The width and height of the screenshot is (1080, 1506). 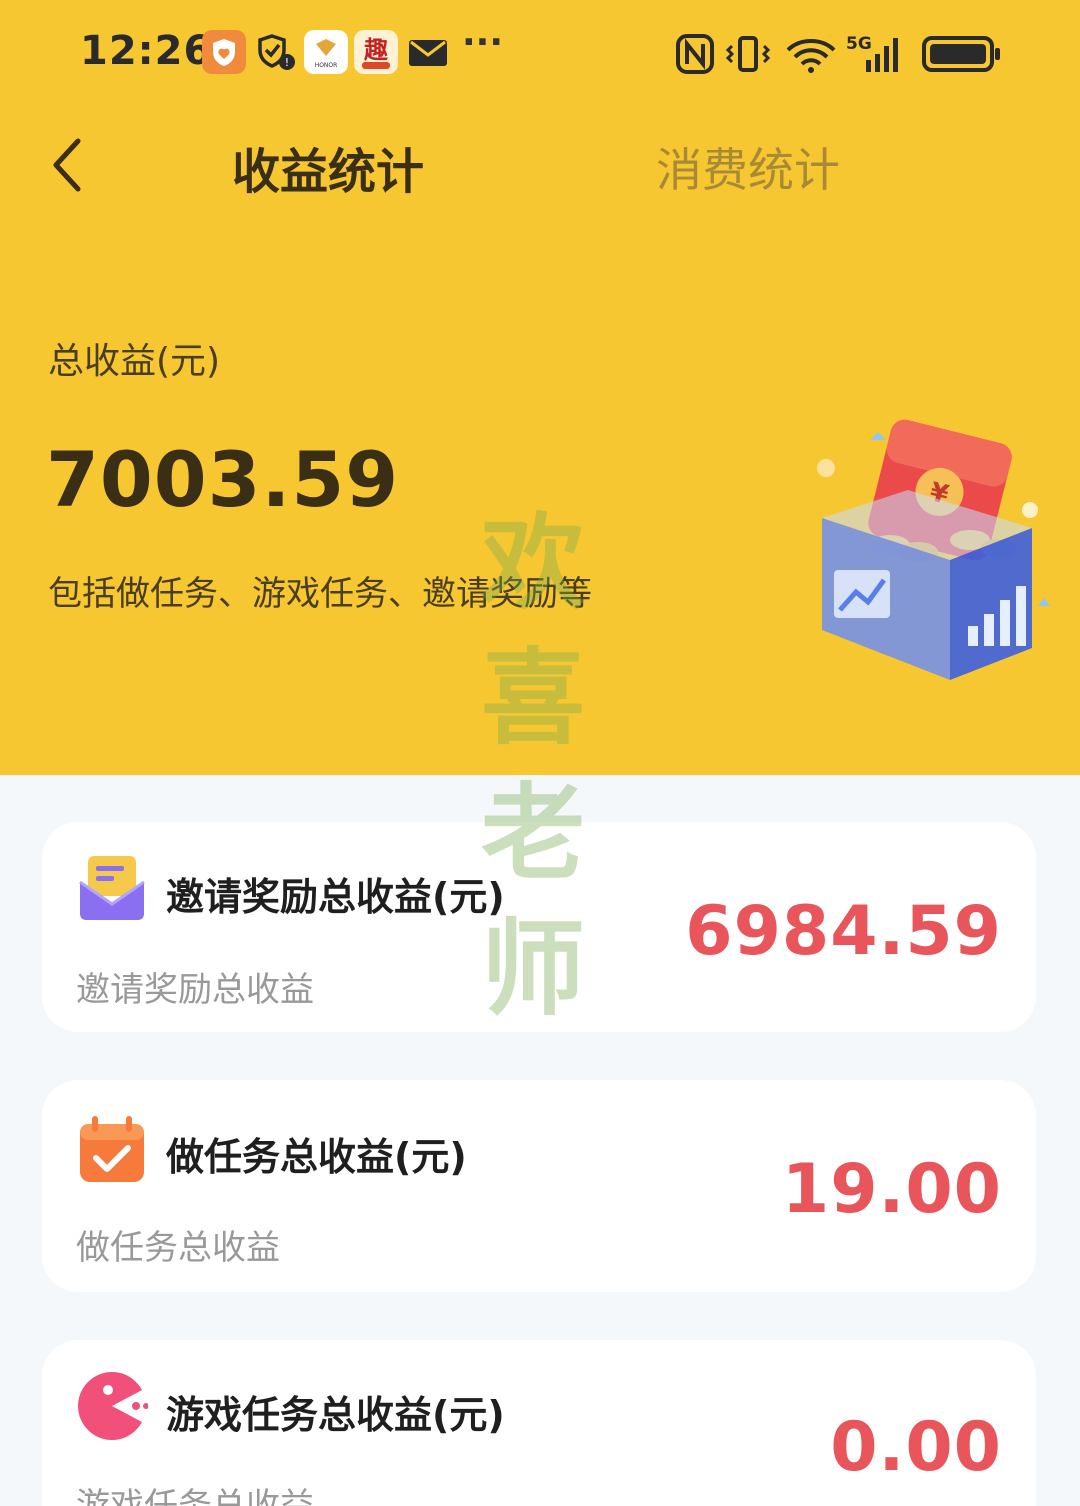 What do you see at coordinates (539, 927) in the screenshot?
I see `invite-reward-card: 邀请奖励总收益(元) 邀请奖励总收益 6984.59` at bounding box center [539, 927].